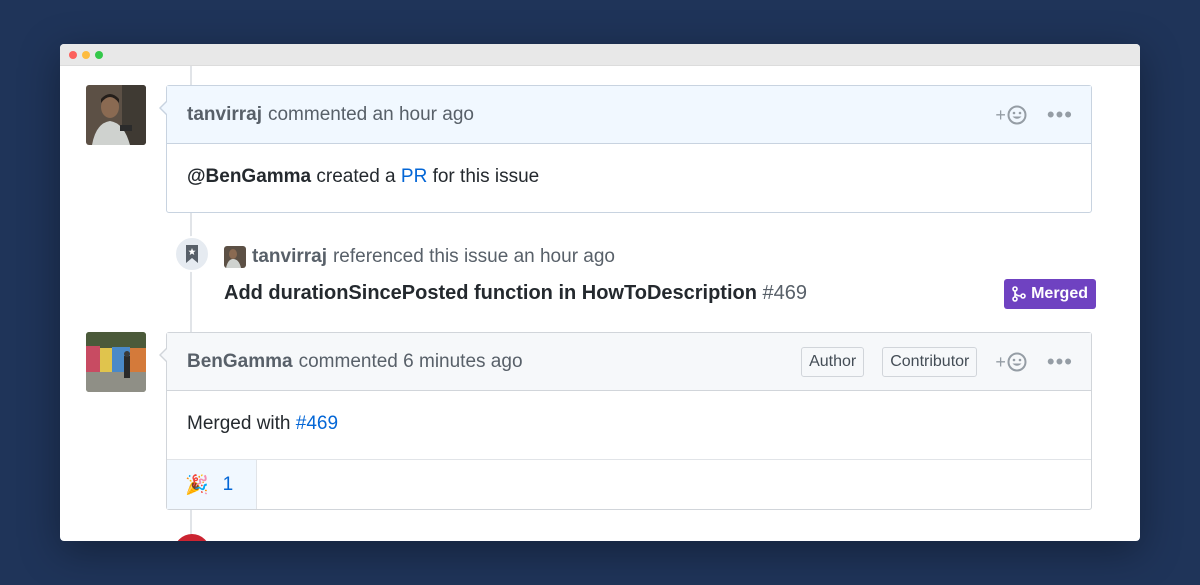  I want to click on reactions-bar: 🎉 1, so click(629, 484).